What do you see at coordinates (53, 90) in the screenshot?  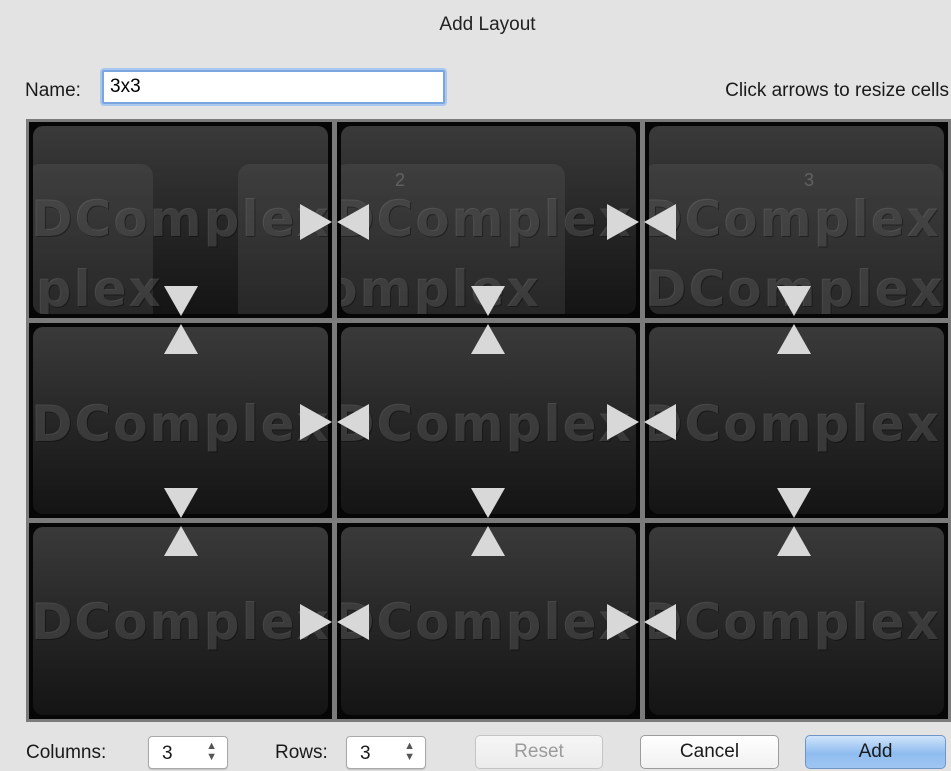 I see `name-label: Name:` at bounding box center [53, 90].